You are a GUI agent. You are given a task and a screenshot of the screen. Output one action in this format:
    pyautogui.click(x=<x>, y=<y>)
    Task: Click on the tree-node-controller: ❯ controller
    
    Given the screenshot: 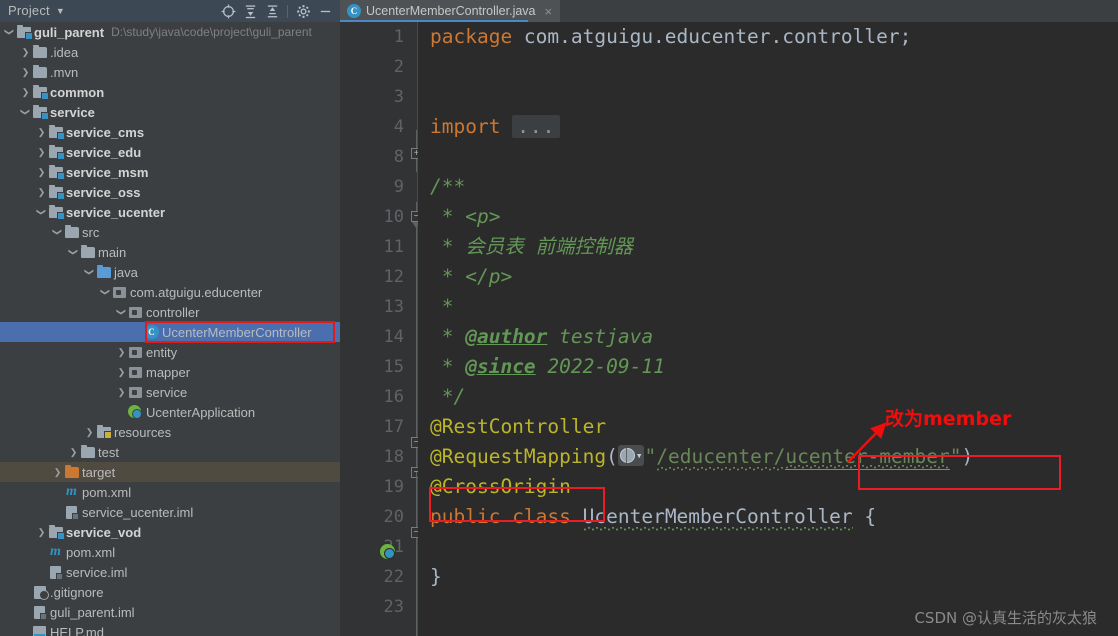 What is the action you would take?
    pyautogui.click(x=170, y=312)
    